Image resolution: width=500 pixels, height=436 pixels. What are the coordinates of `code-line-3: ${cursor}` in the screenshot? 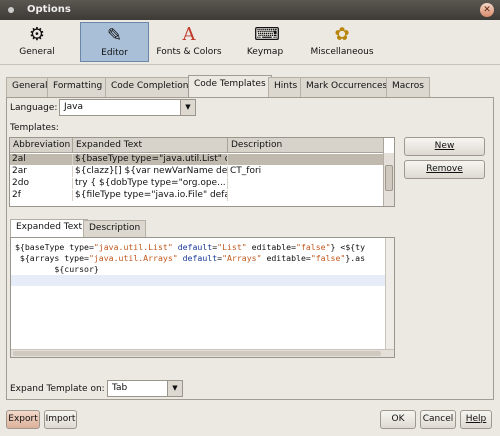 It's located at (57, 269).